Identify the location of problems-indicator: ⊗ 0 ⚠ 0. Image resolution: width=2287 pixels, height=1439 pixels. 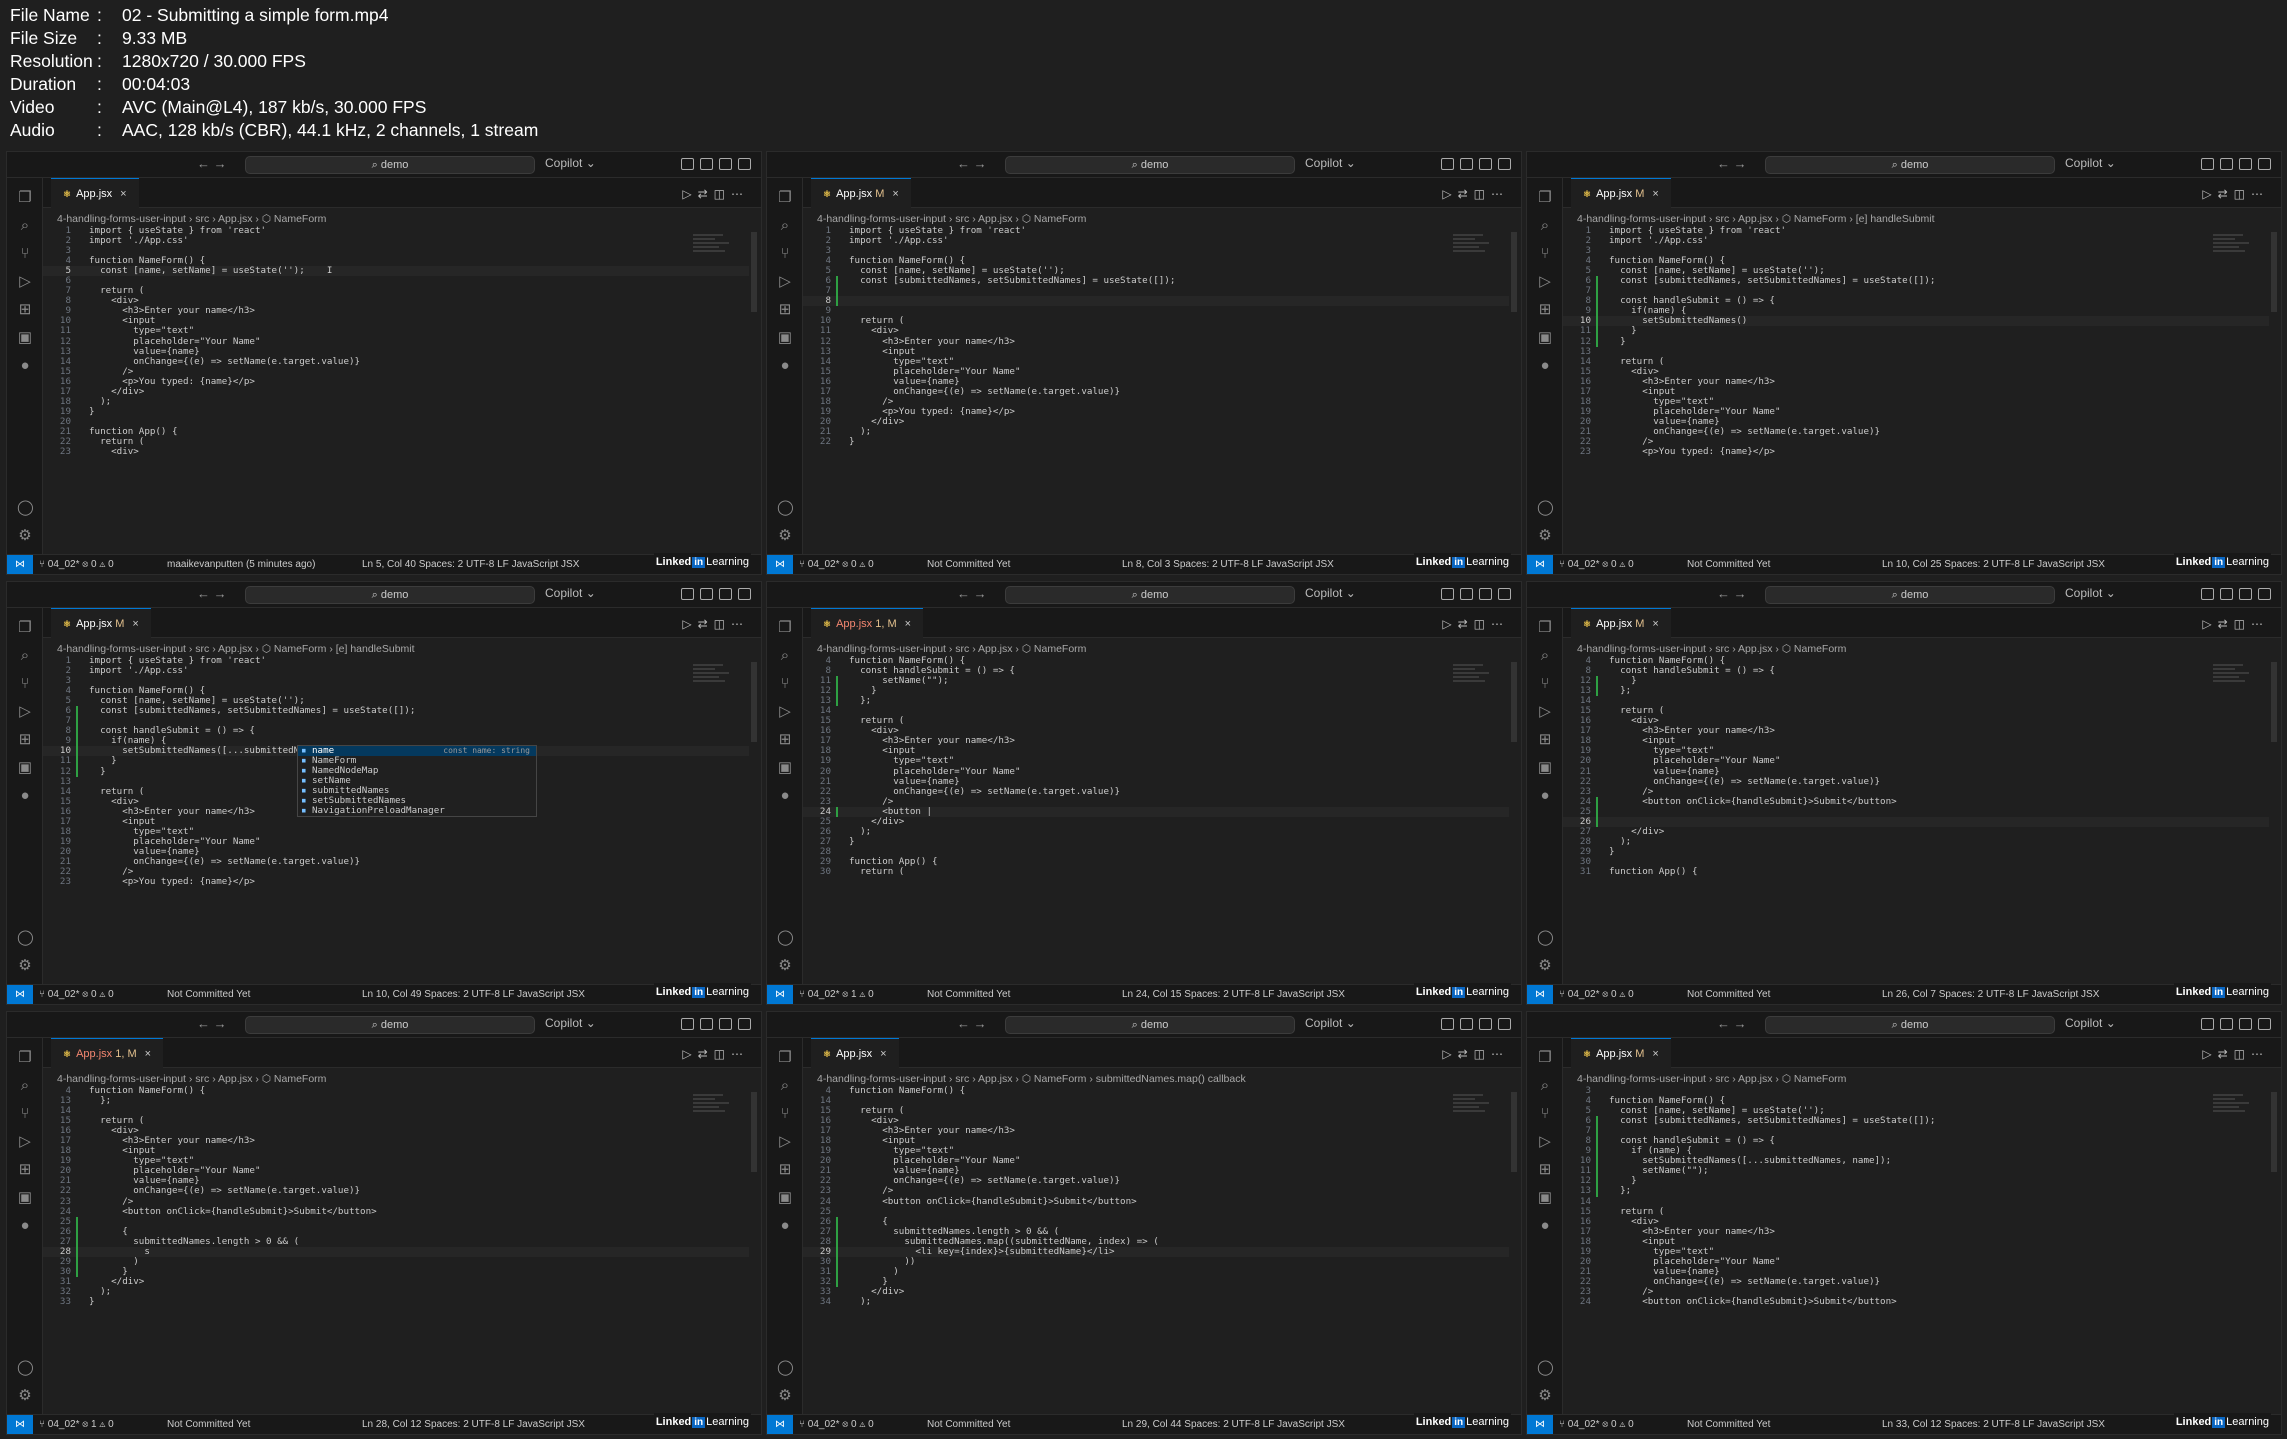
(1617, 994).